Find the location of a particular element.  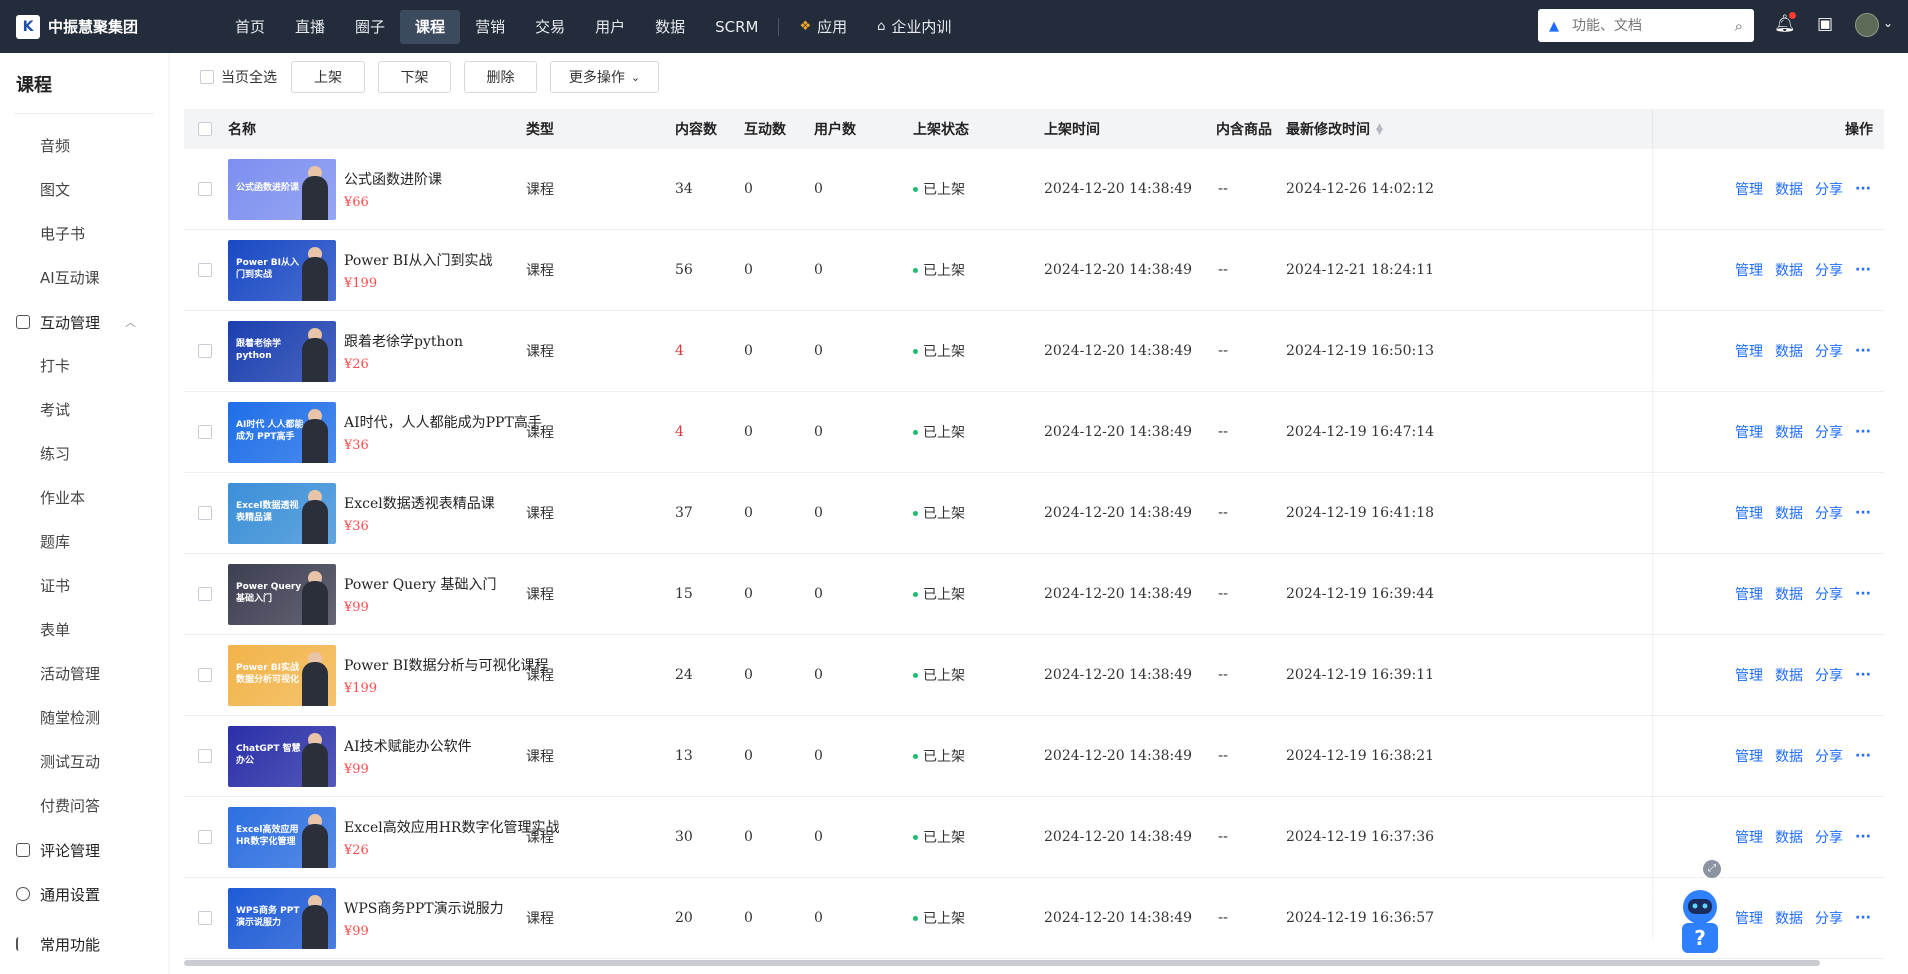

sidebar-group-comments: 评论管理 is located at coordinates (84, 850).